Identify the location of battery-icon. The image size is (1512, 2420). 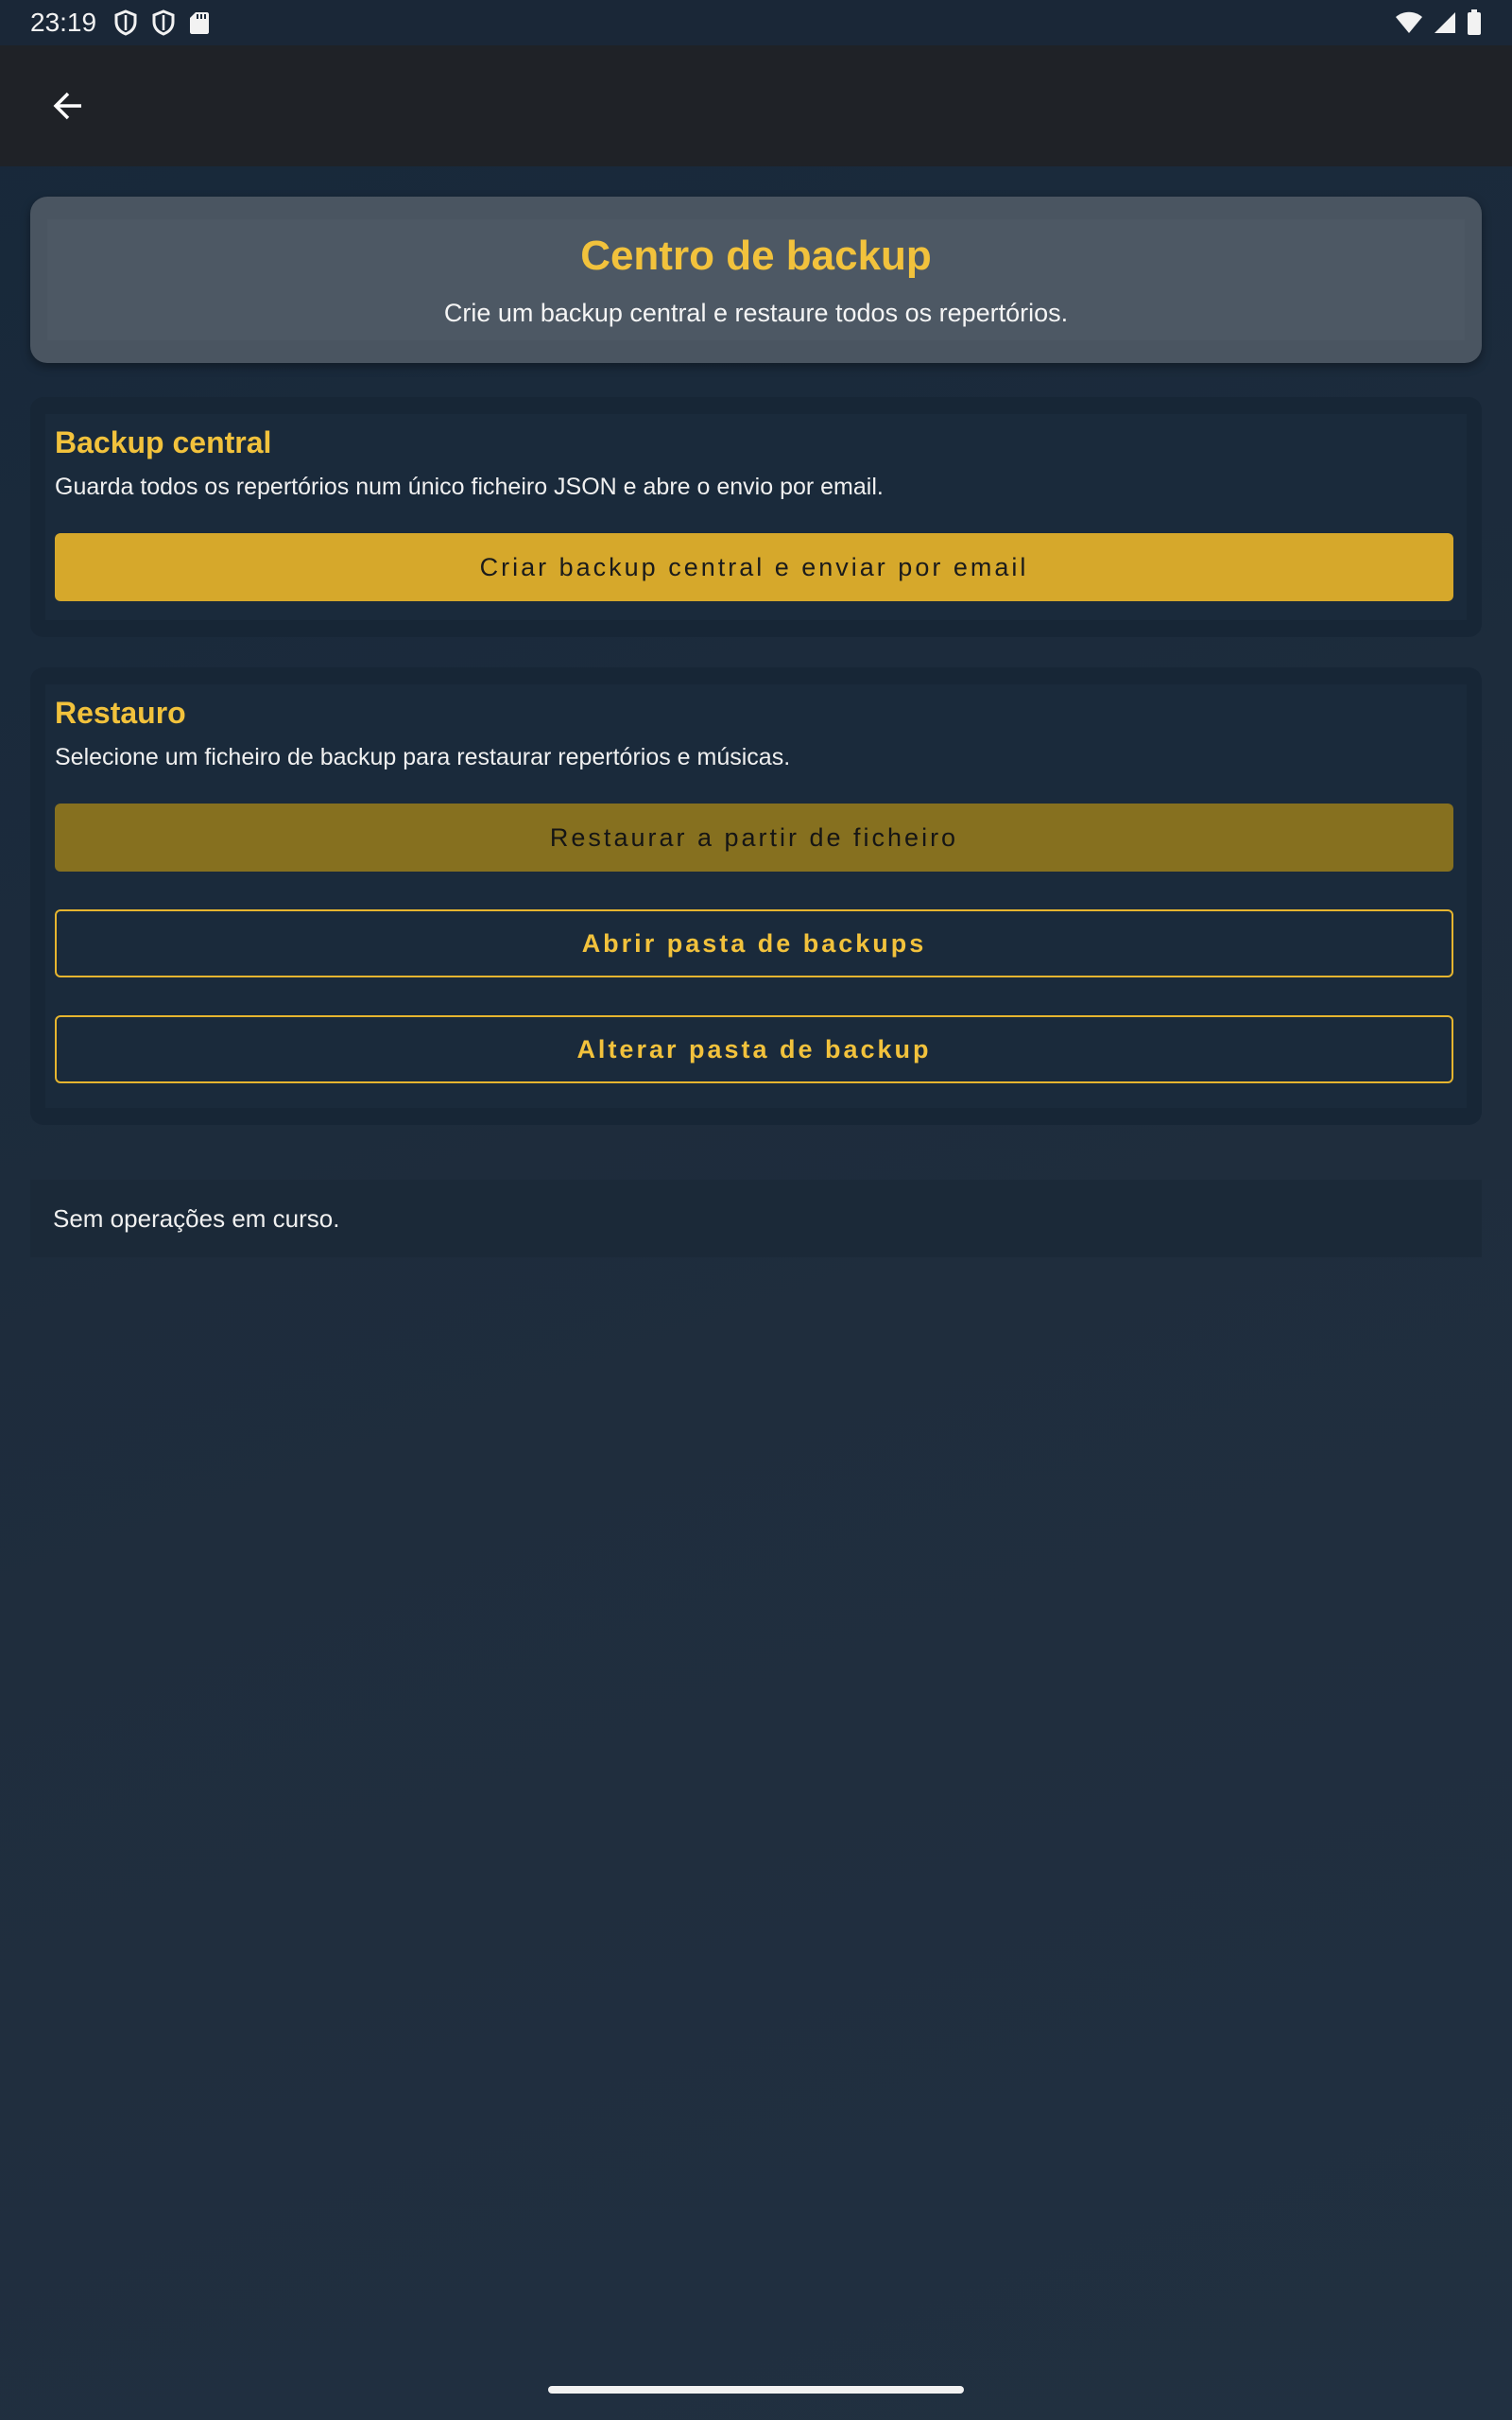
(1474, 22).